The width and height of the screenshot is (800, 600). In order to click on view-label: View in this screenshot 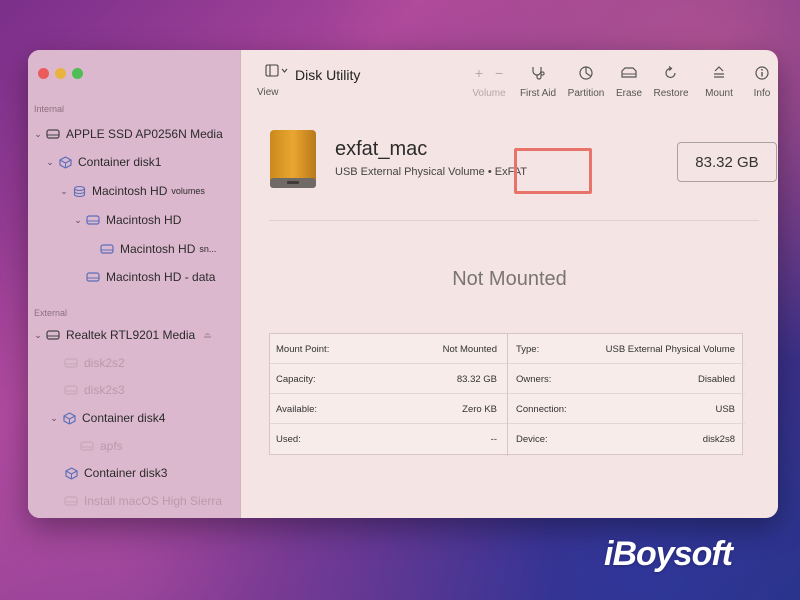, I will do `click(268, 92)`.